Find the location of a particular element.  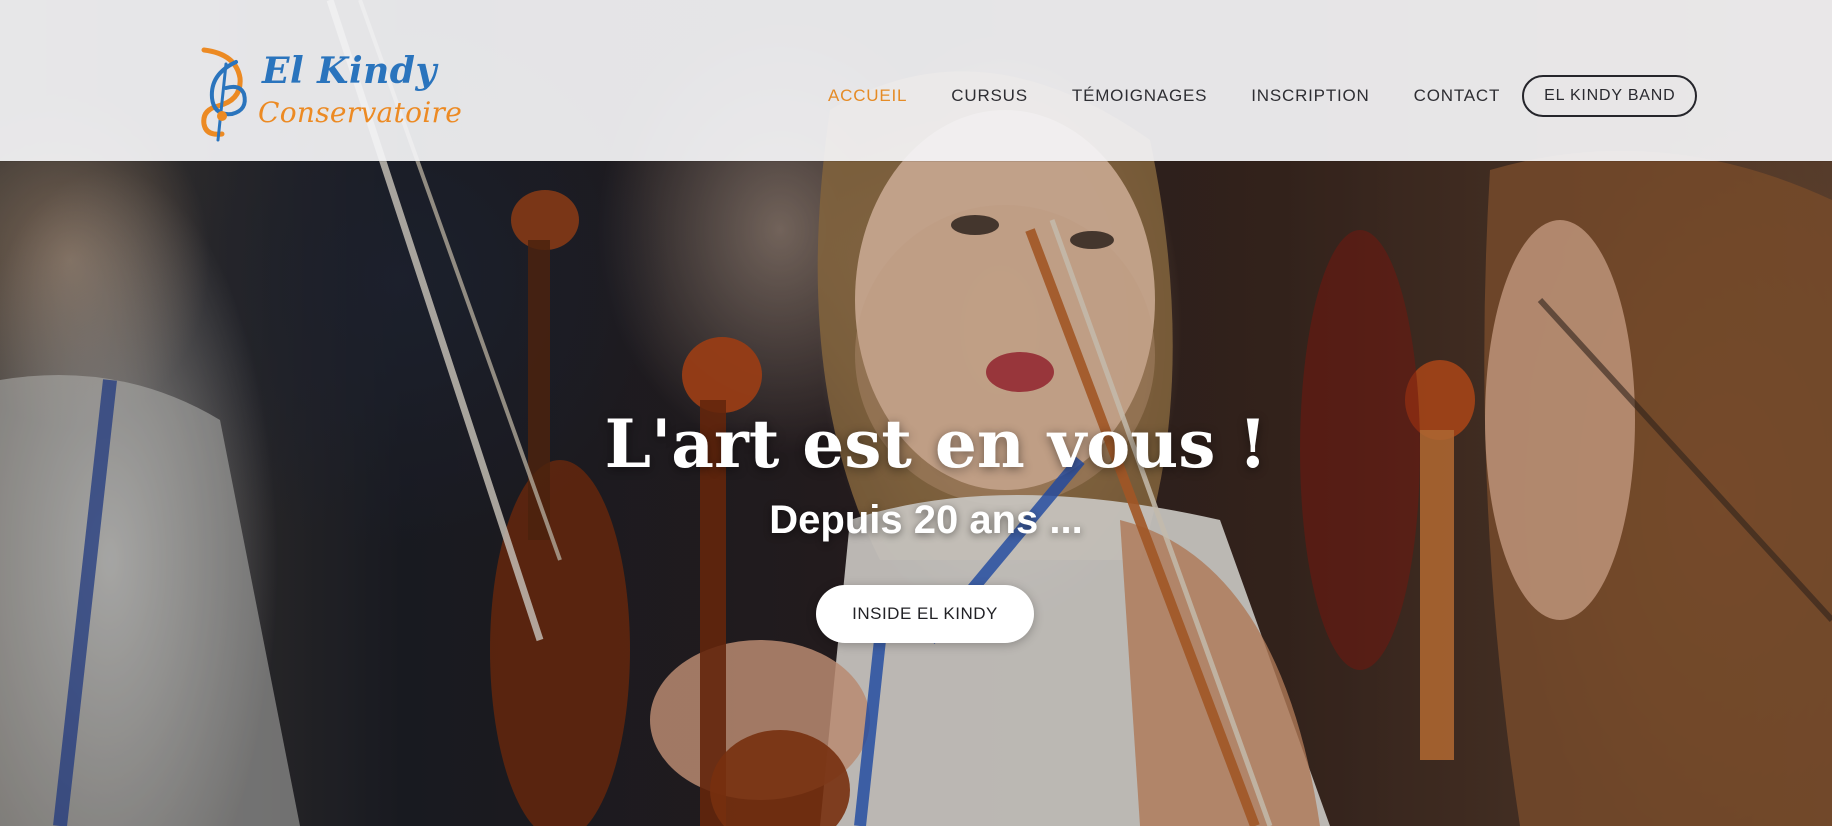

nav-item-accueil: ACCUEIL is located at coordinates (867, 96).